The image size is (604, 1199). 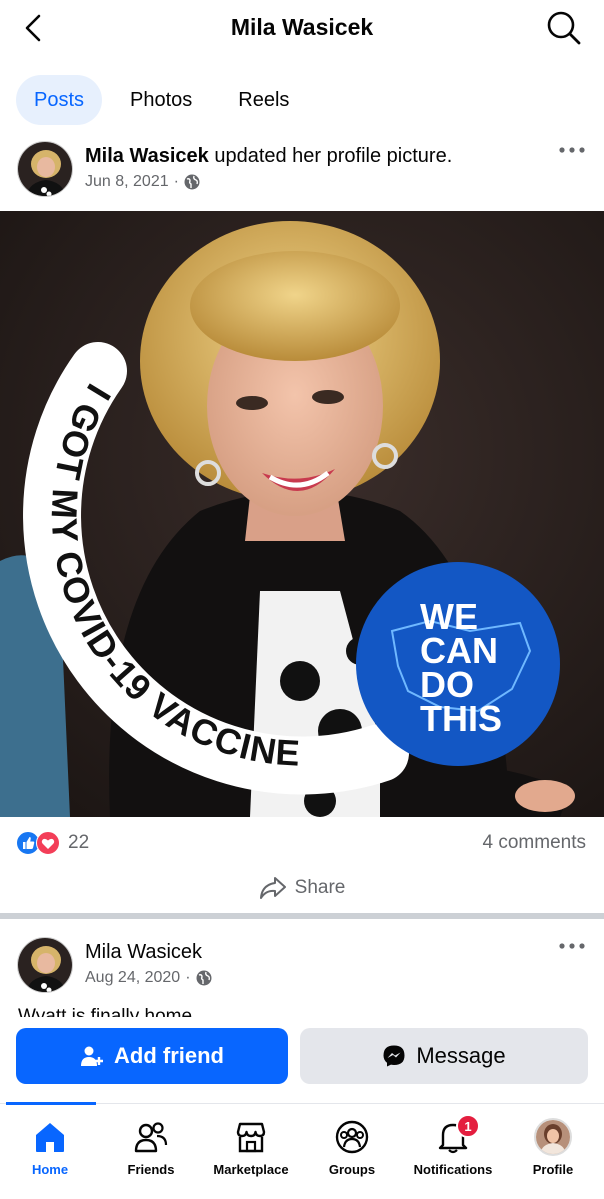 What do you see at coordinates (251, 1137) in the screenshot?
I see `marketplace-icon` at bounding box center [251, 1137].